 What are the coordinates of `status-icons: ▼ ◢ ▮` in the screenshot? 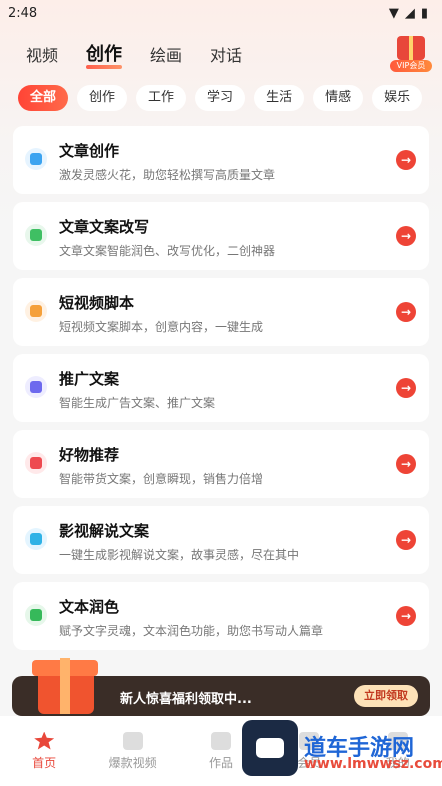 It's located at (408, 13).